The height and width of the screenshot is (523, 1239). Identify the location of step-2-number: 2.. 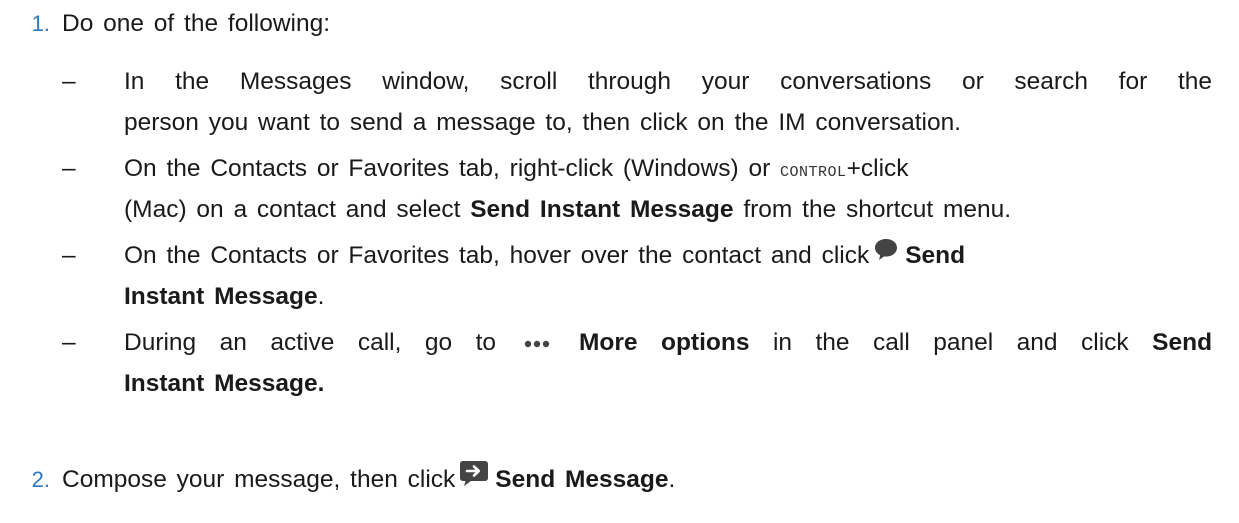
(40, 479).